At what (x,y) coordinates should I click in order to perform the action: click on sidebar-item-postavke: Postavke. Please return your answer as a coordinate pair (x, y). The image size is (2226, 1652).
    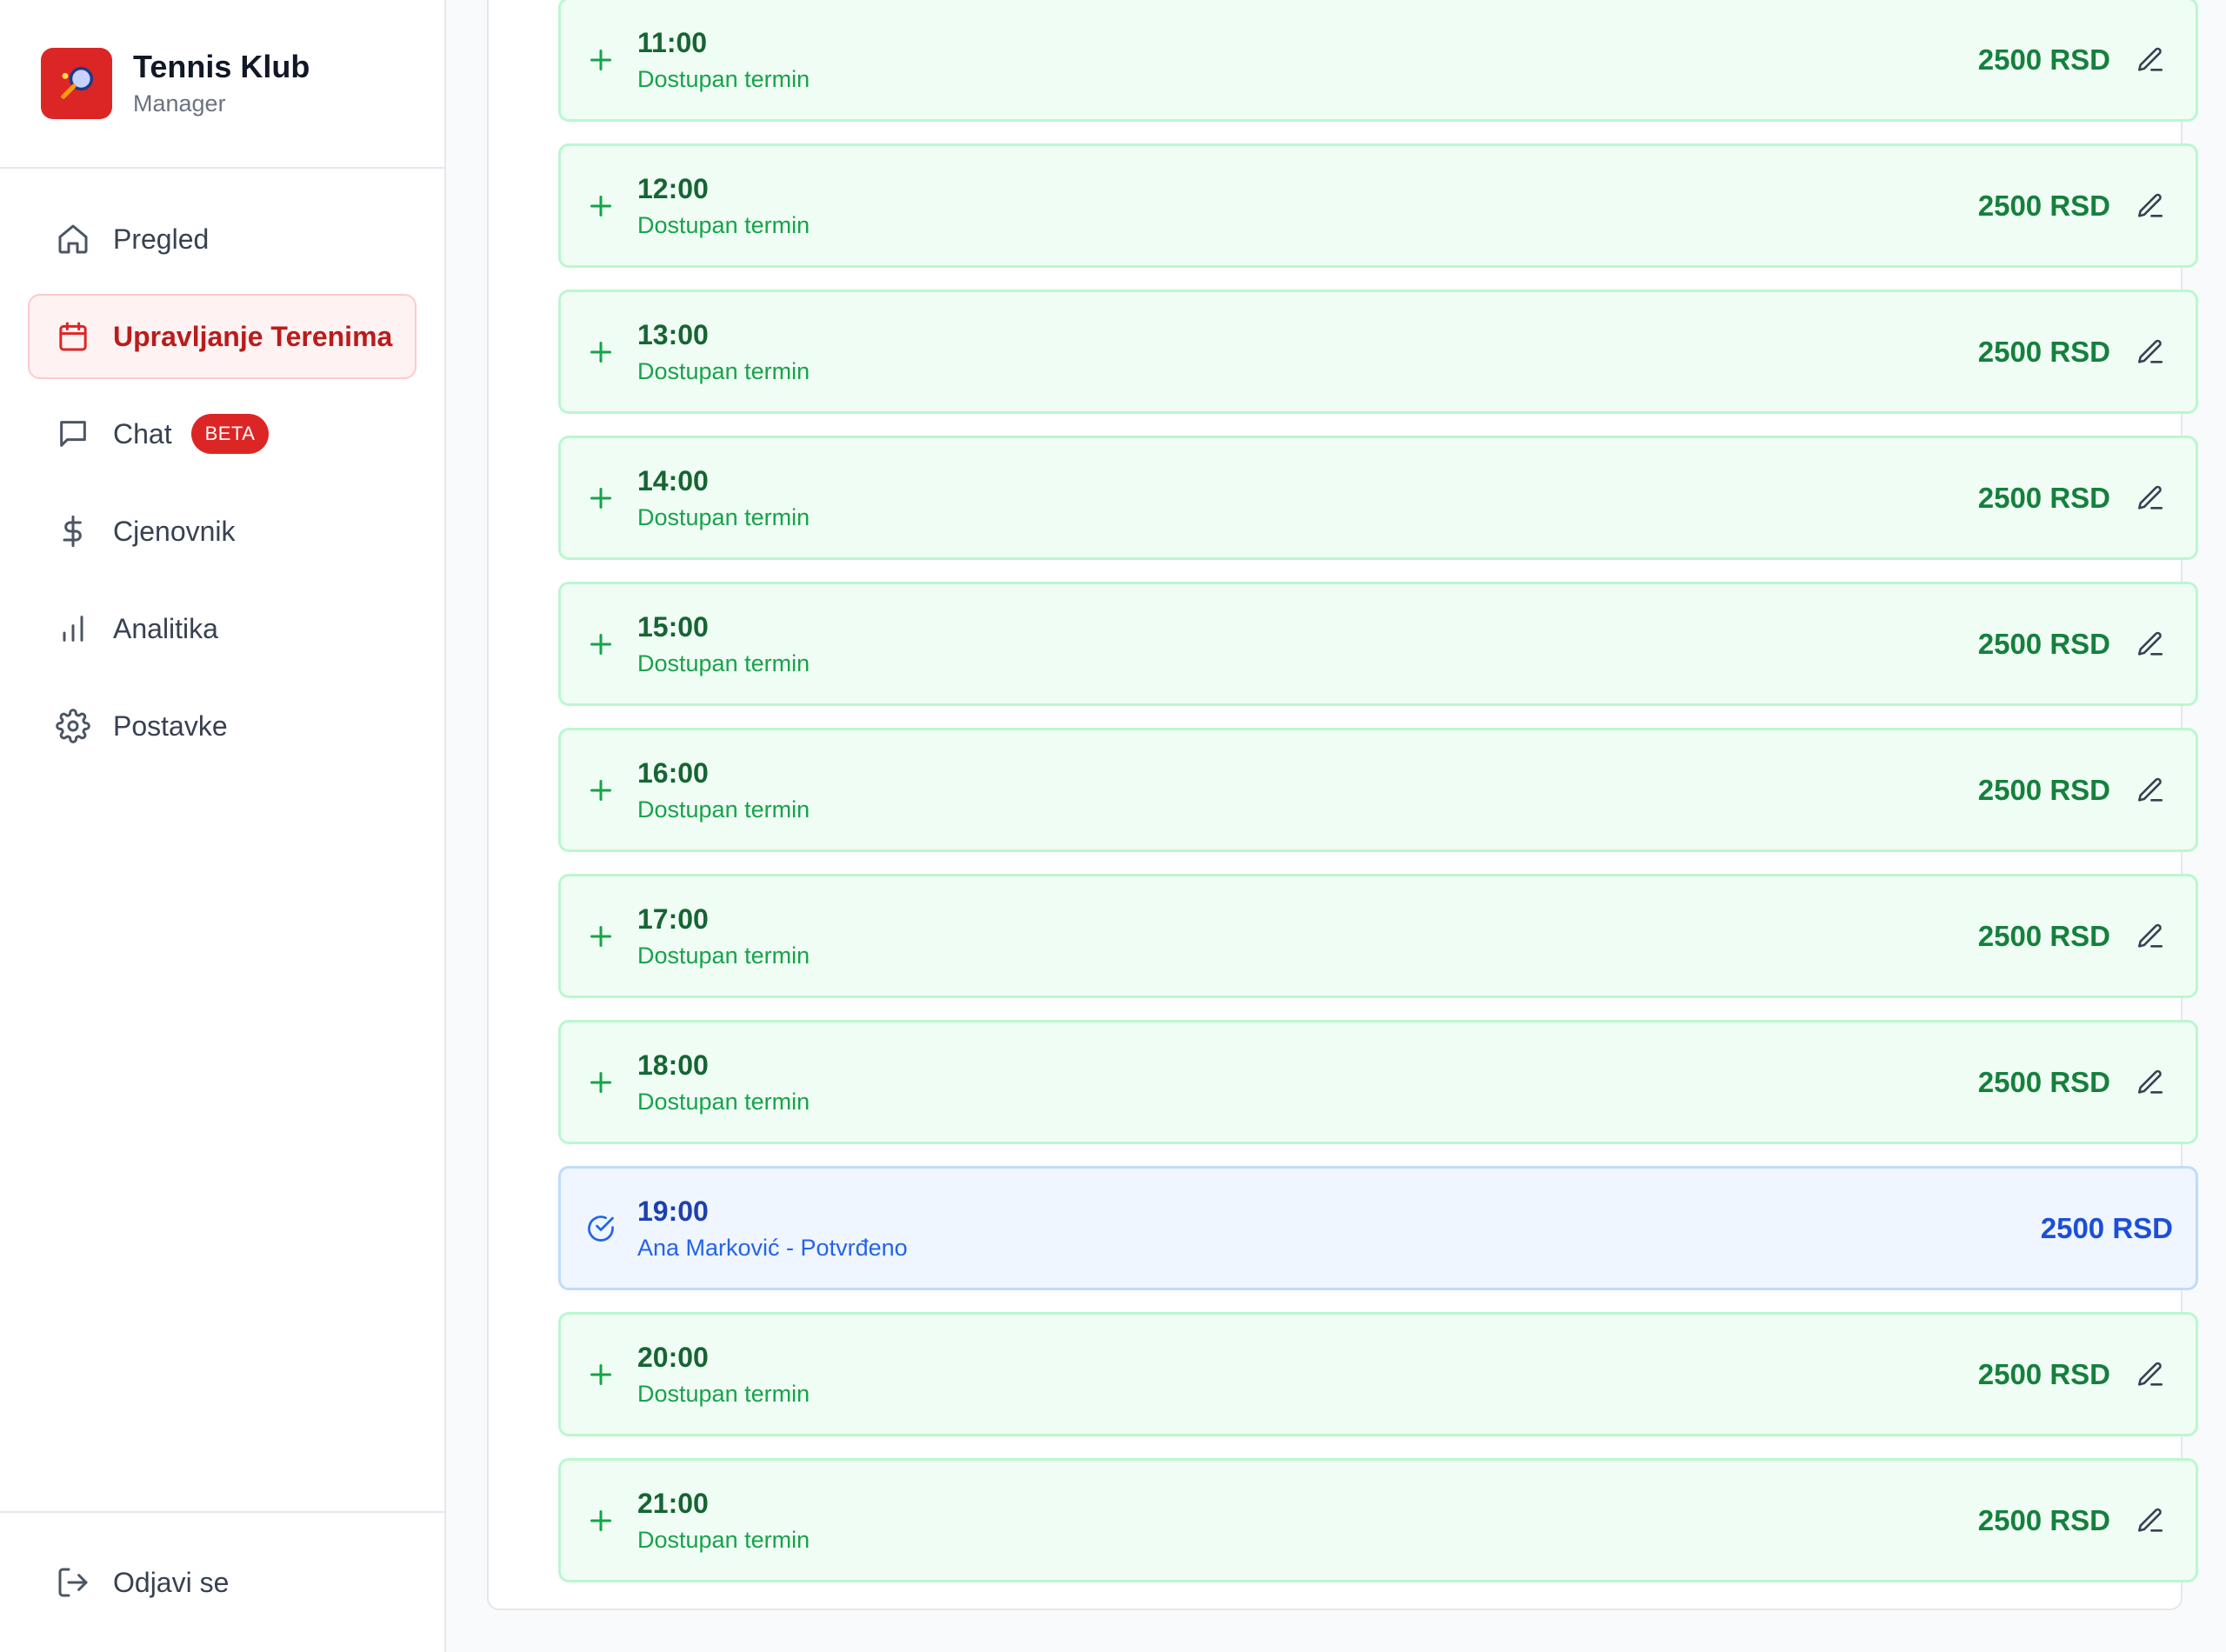
    Looking at the image, I should click on (222, 726).